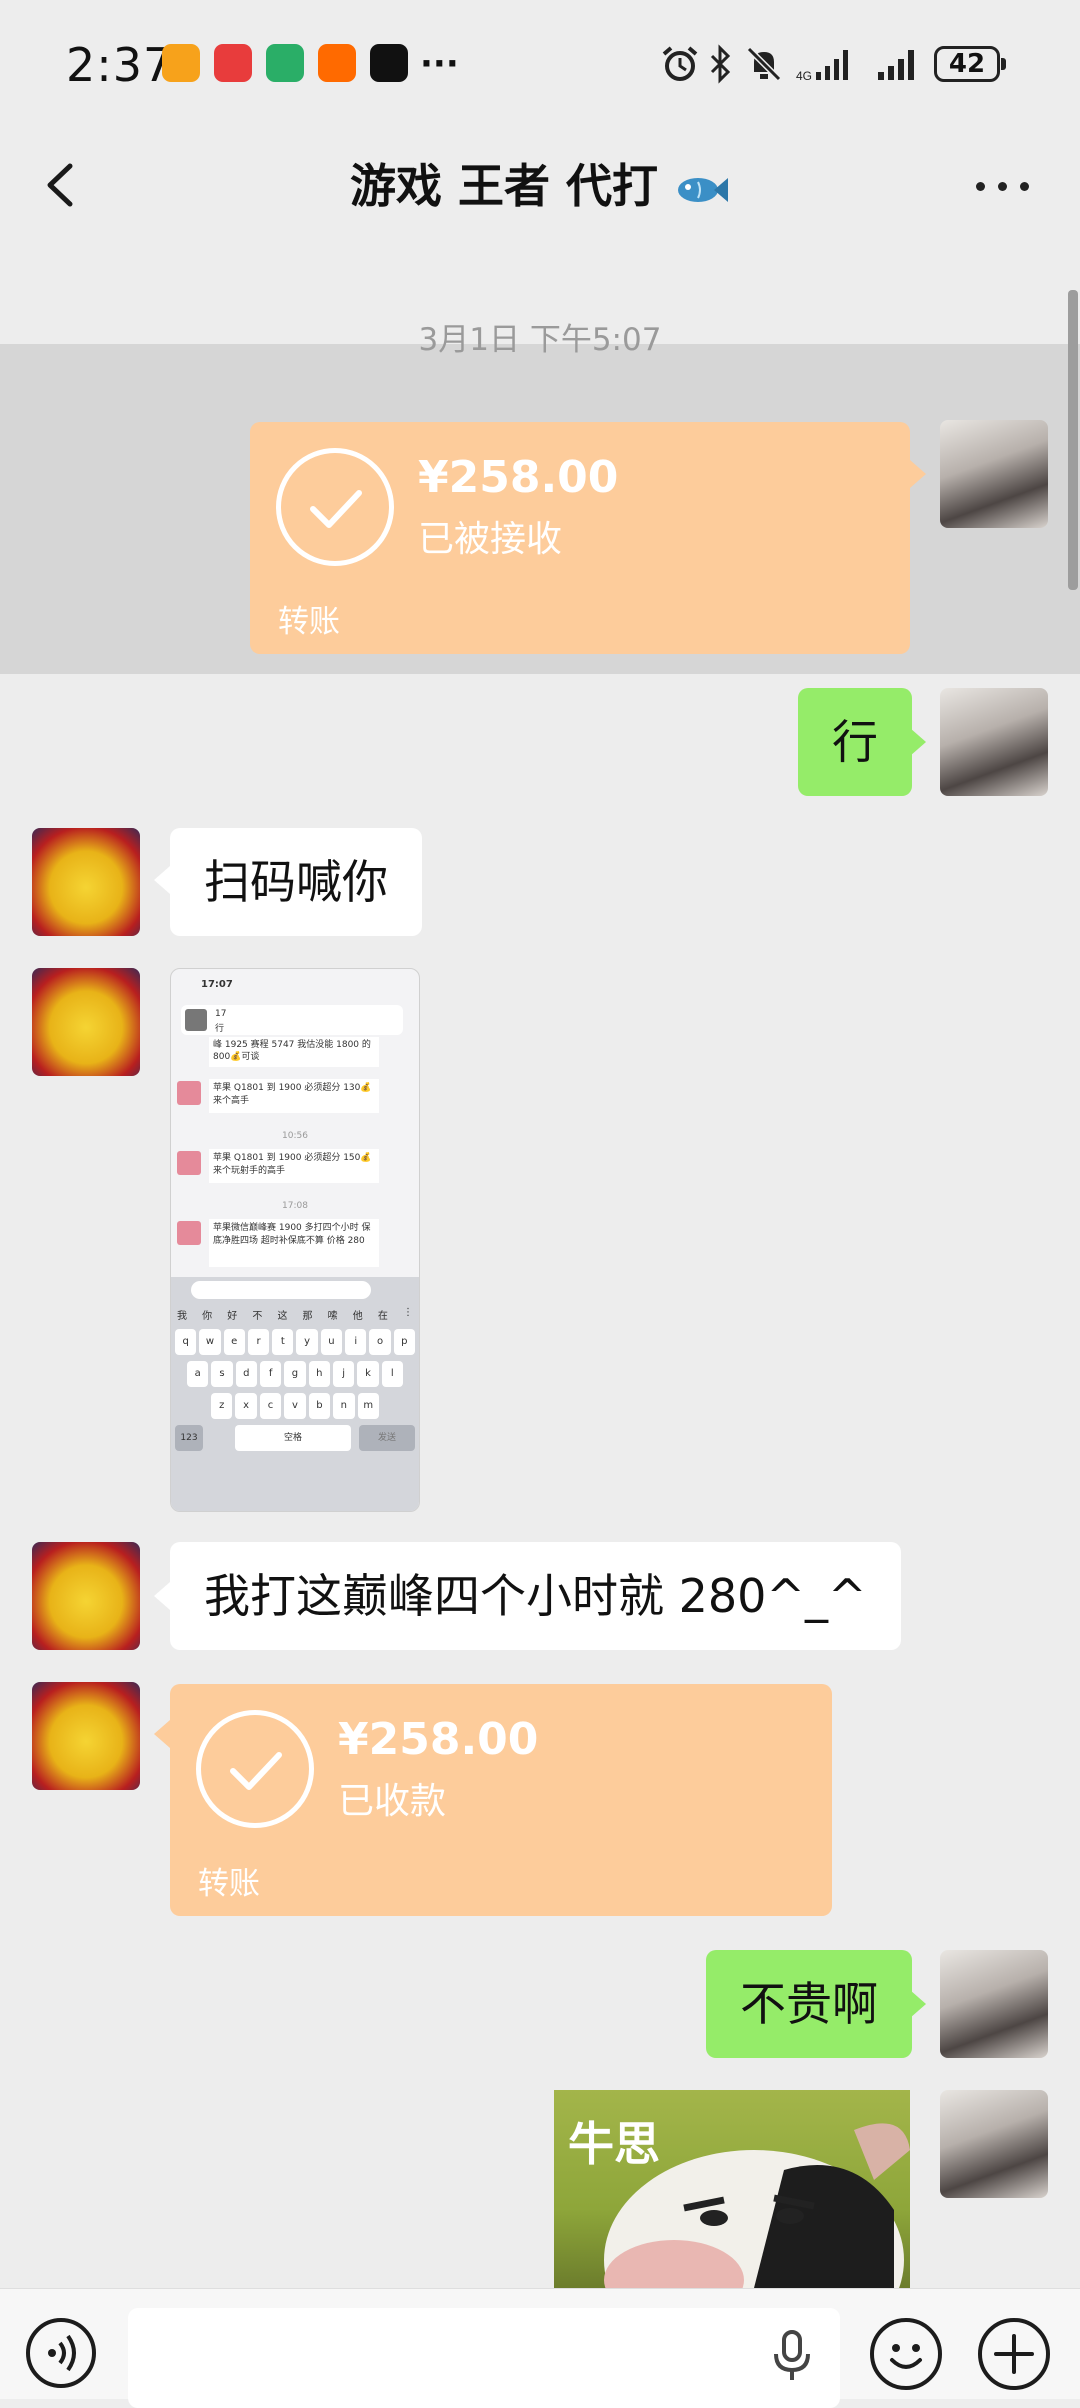 This screenshot has width=1080, height=2408. I want to click on screenshot-key: j, so click(343, 1374).